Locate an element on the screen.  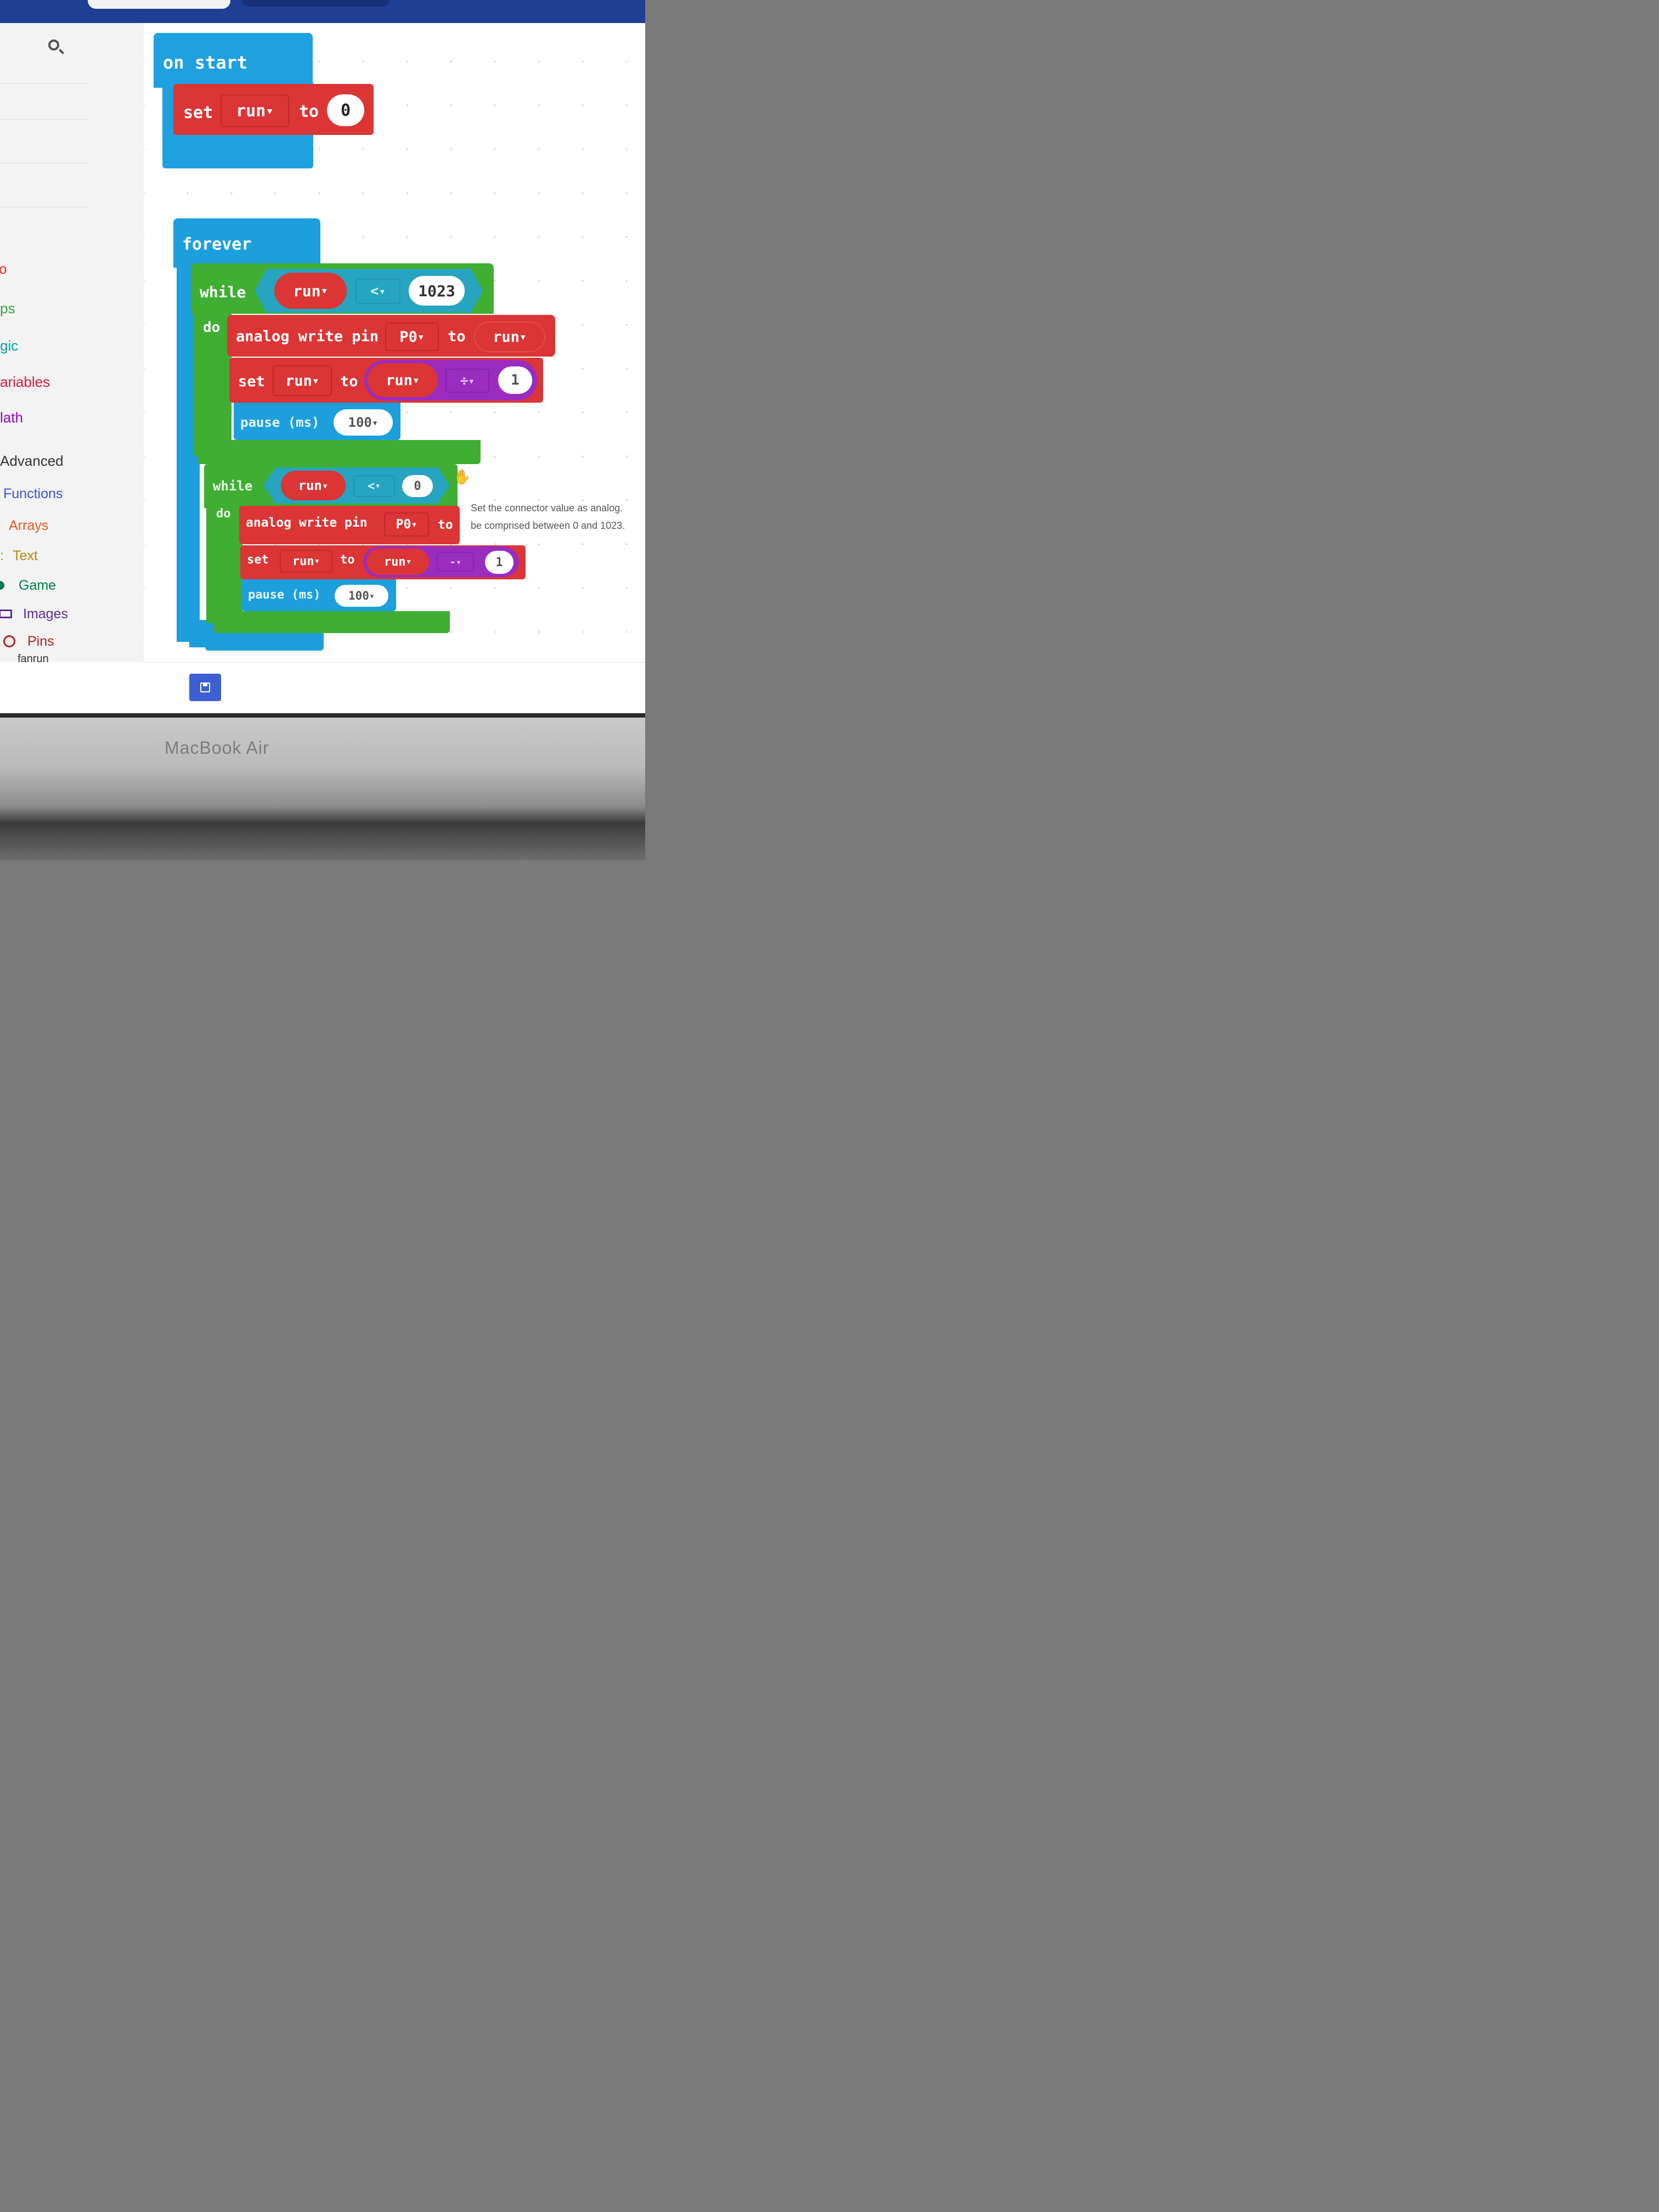
toolbox-item-label: Text is located at coordinates (25, 555).